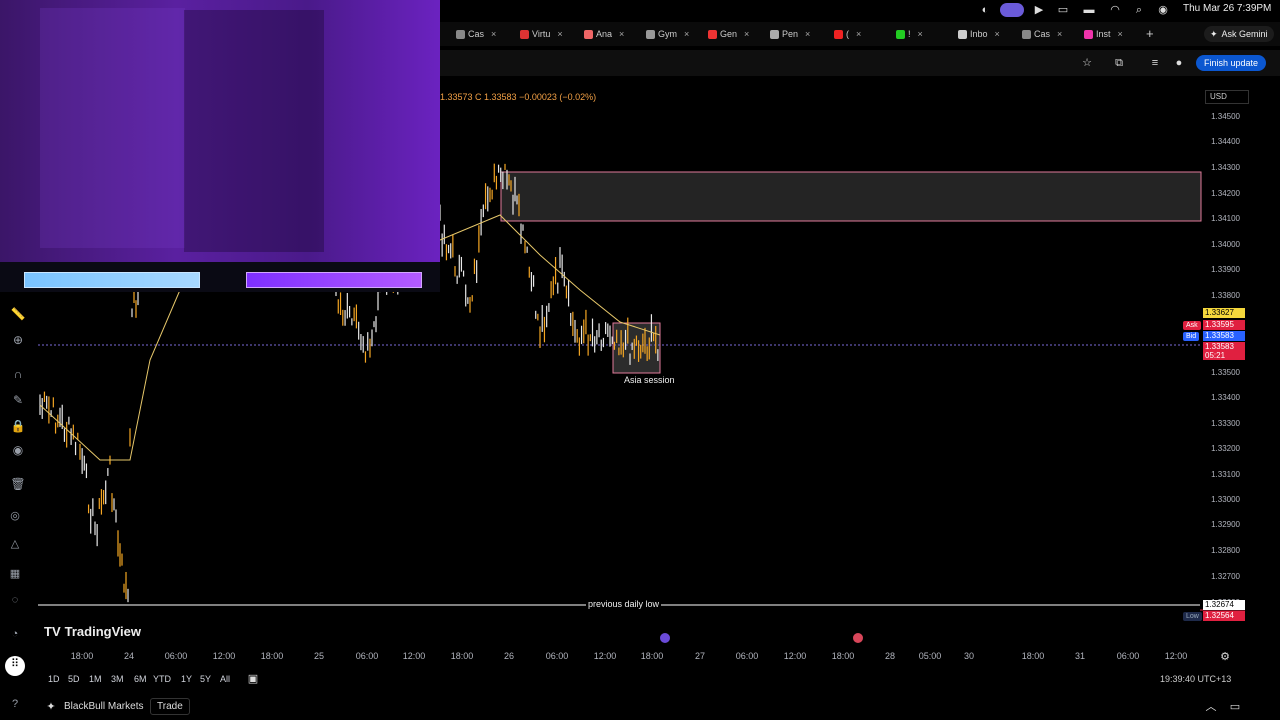 This screenshot has width=1280, height=720. I want to click on low-price-label: 1.32564, so click(1224, 616).